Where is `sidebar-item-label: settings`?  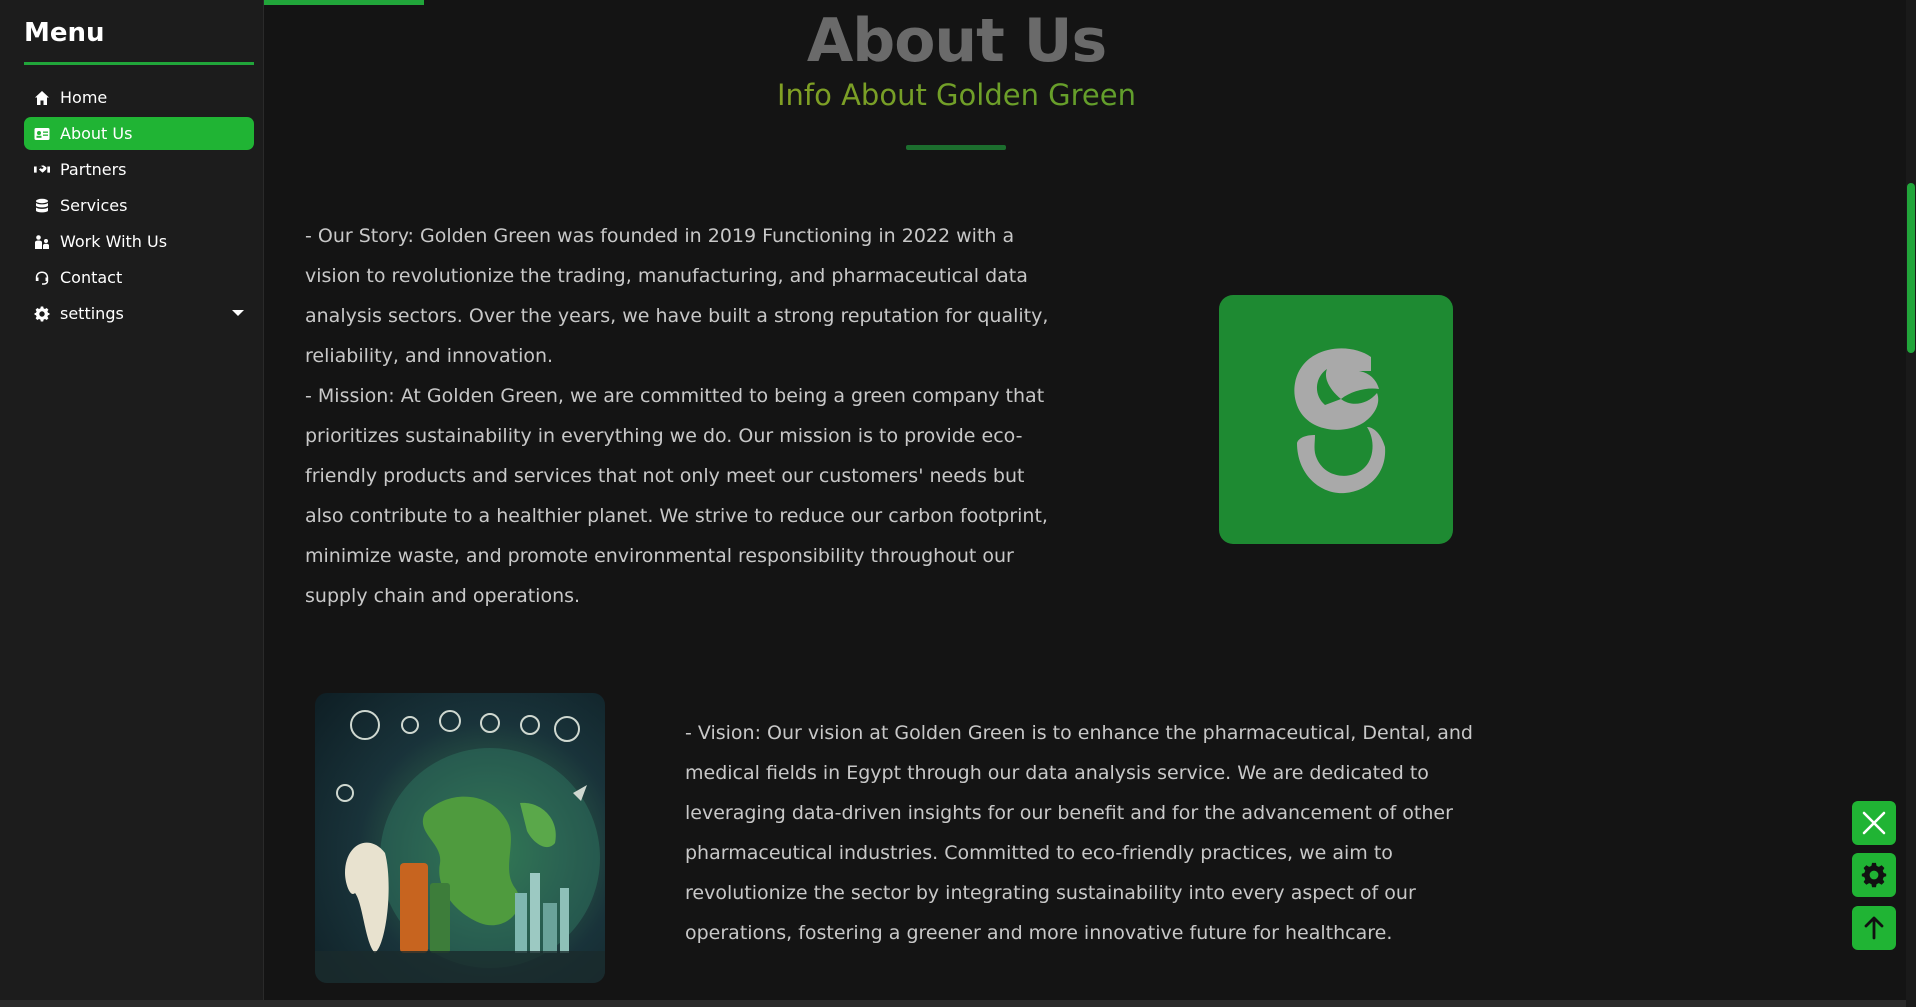 sidebar-item-label: settings is located at coordinates (92, 313).